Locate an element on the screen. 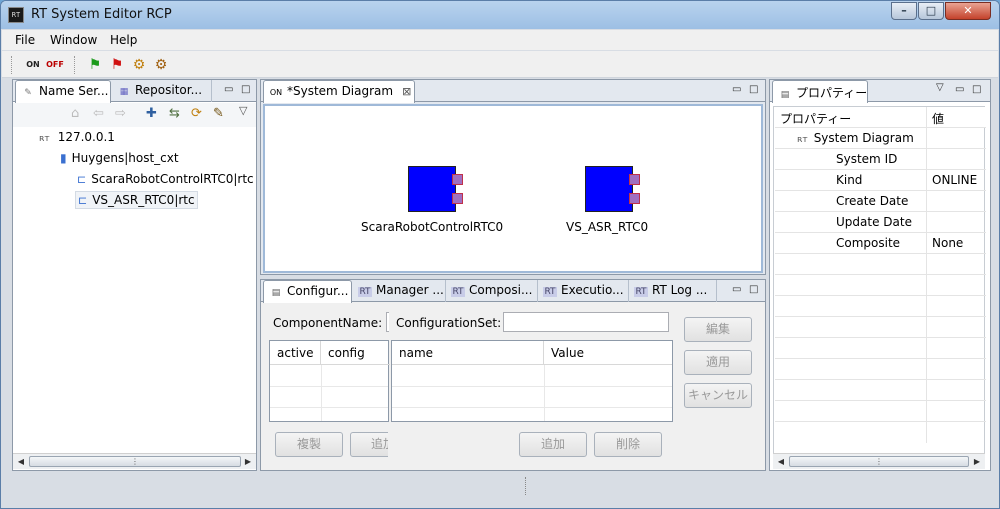 The width and height of the screenshot is (1000, 509). column-value: Value is located at coordinates (608, 353).